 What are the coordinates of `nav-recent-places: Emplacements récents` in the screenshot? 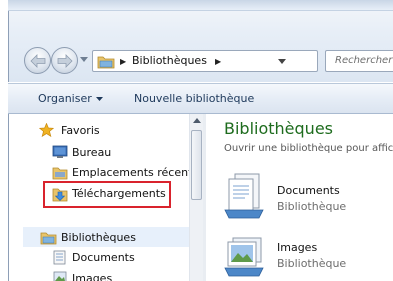 It's located at (135, 172).